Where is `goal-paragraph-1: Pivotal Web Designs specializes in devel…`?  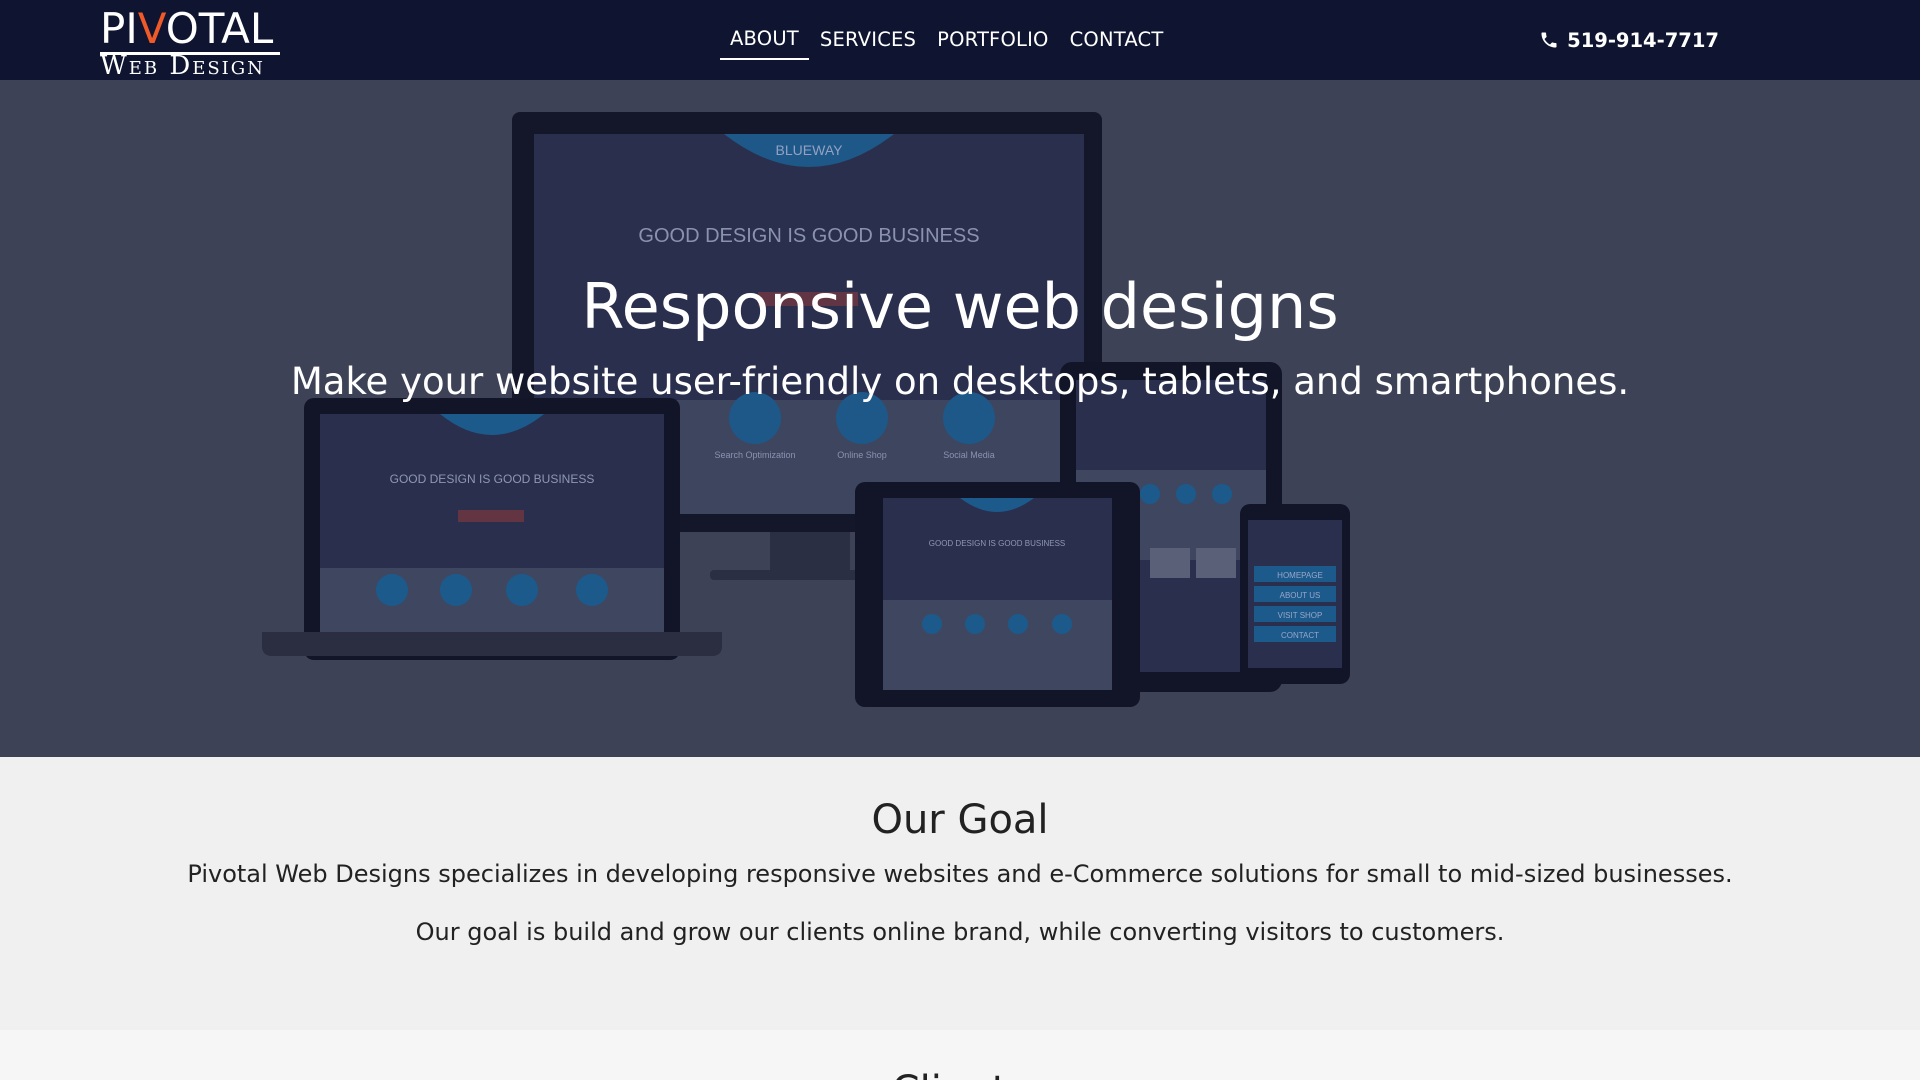 goal-paragraph-1: Pivotal Web Designs specializes in devel… is located at coordinates (960, 874).